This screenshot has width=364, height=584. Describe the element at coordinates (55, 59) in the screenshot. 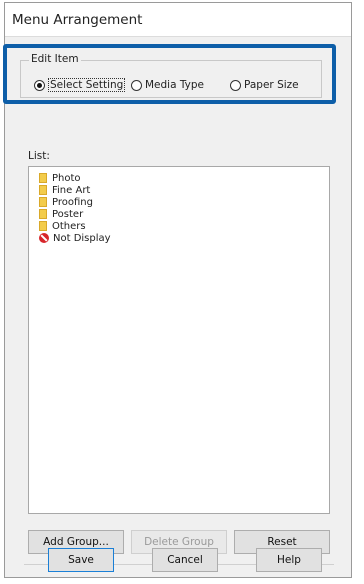

I see `edit-item-legend: Edit Item` at that location.